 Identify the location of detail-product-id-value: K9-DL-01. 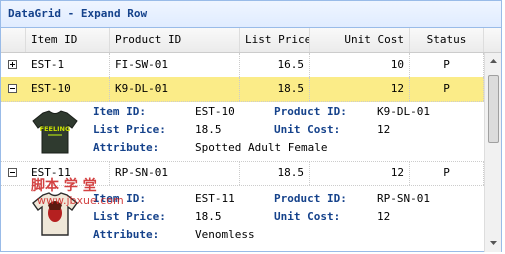
(403, 111).